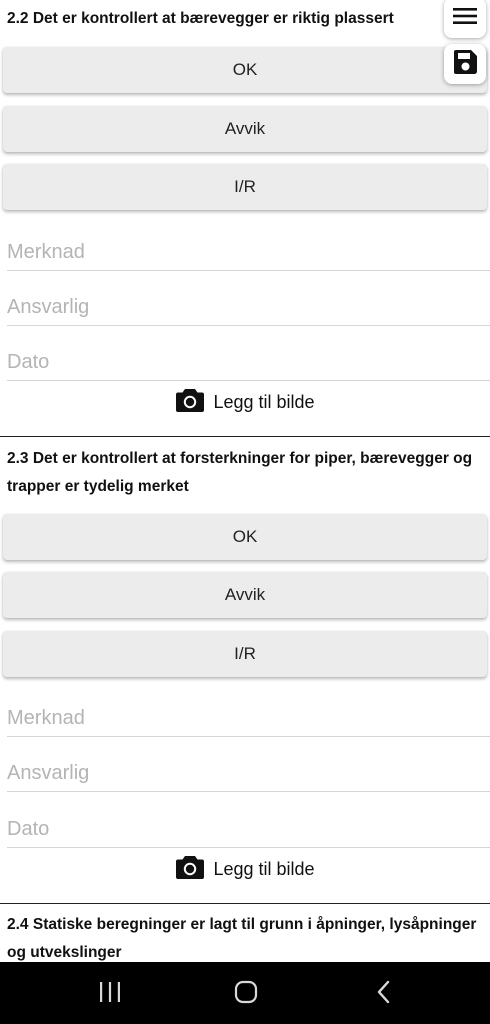 This screenshot has height=1024, width=490. I want to click on add-photo-button-2-2: Legg til bilde, so click(245, 402).